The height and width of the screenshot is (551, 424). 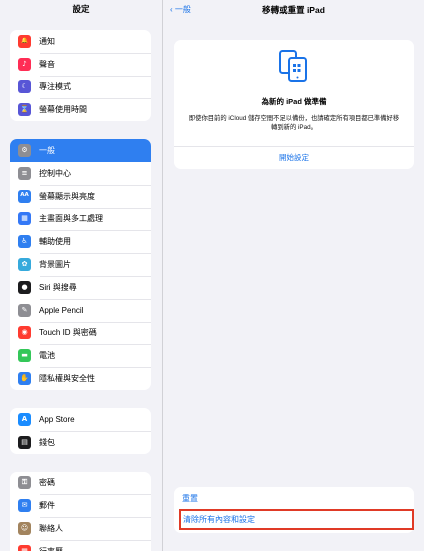 I want to click on ipad-transfer-icon, so click(x=293, y=66).